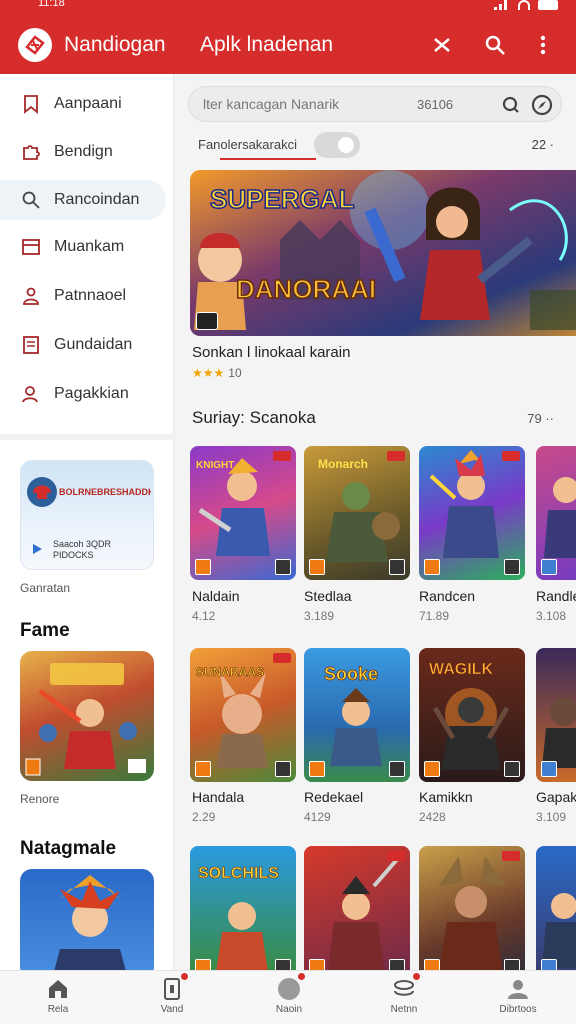 Image resolution: width=576 pixels, height=1024 pixels. What do you see at coordinates (254, 417) in the screenshot?
I see `section-title: Suriay: Scanoka` at bounding box center [254, 417].